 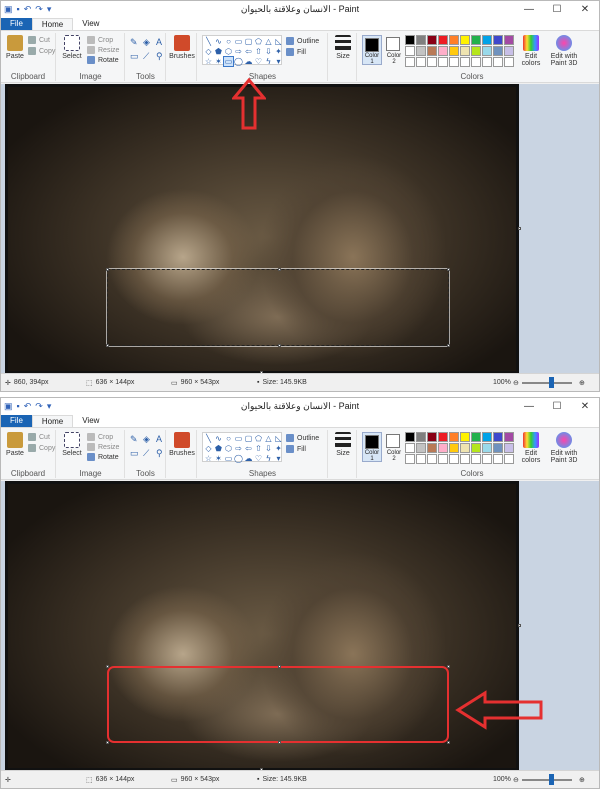 I want to click on color1-selector: Color 1, so click(x=372, y=50).